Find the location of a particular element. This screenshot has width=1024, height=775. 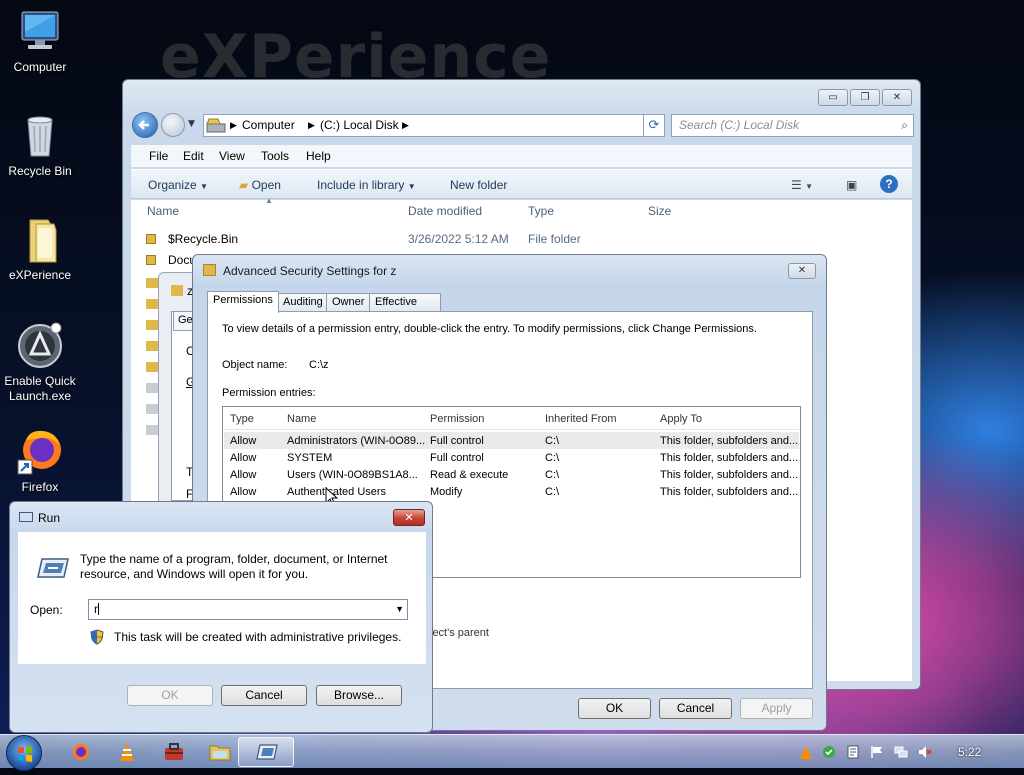

uac-shield-icon is located at coordinates (97, 637).